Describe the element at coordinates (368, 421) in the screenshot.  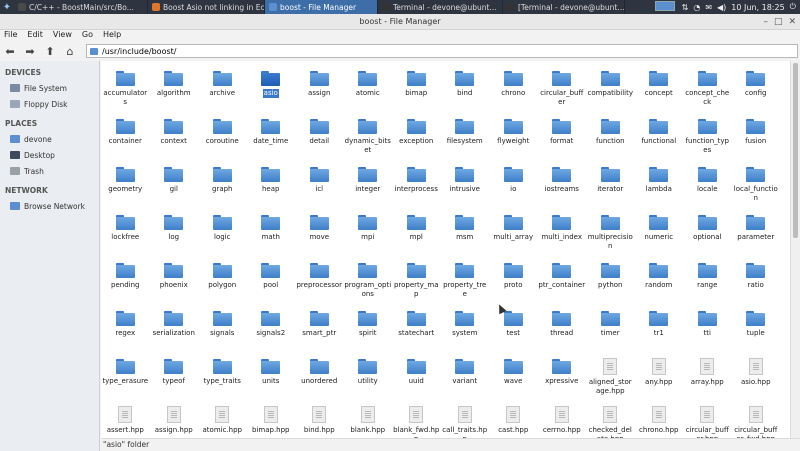
I see `file-item: blank.hpp` at that location.